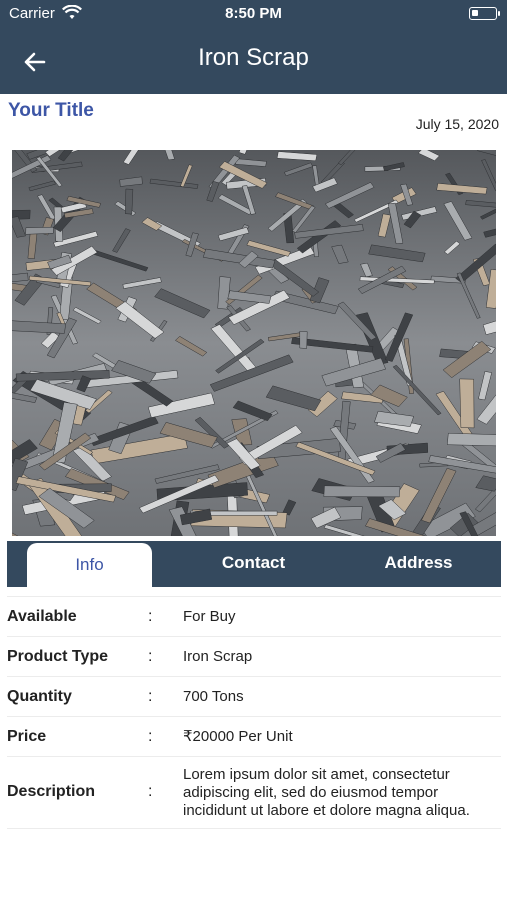 This screenshot has height=900, width=507. I want to click on nav-bar: Iron Scrap, so click(253, 62).